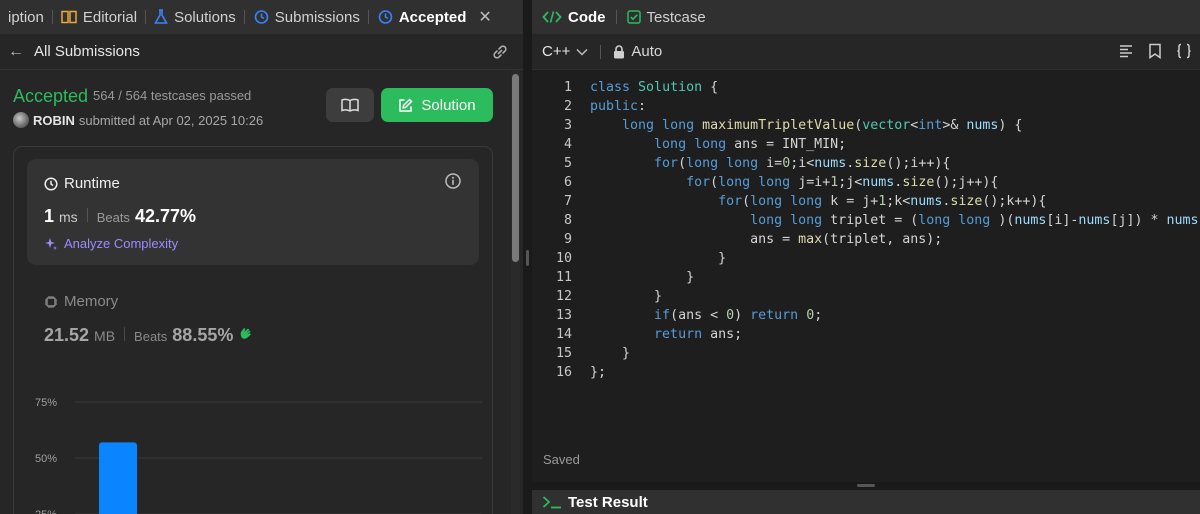 The height and width of the screenshot is (514, 1200). I want to click on book-open-icon, so click(350, 105).